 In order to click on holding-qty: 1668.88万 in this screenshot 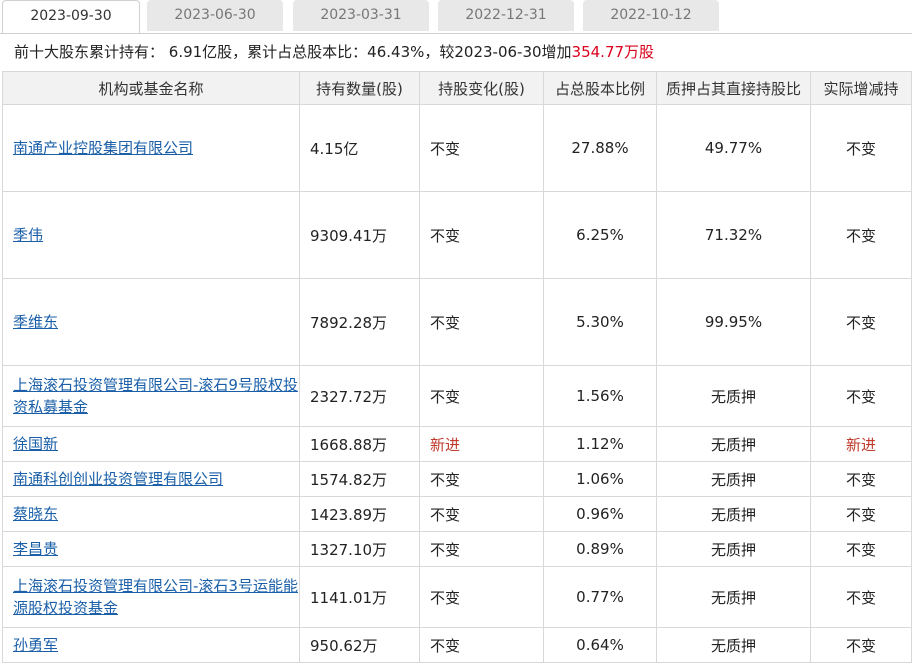, I will do `click(349, 444)`.